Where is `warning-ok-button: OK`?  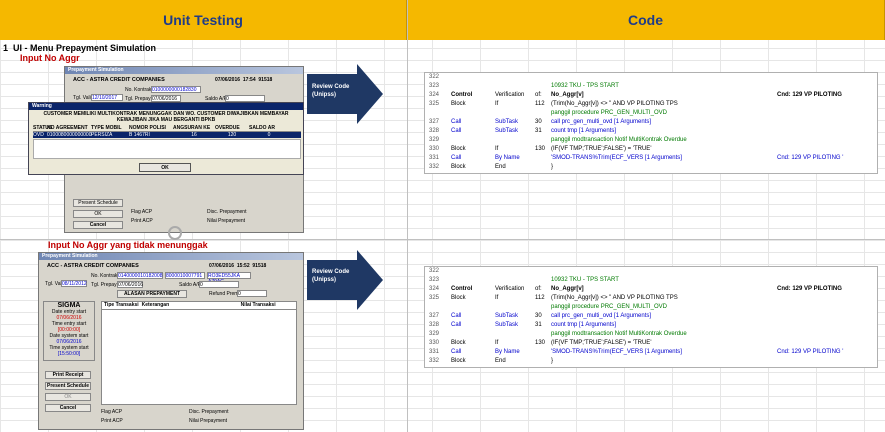
warning-ok-button: OK is located at coordinates (165, 167).